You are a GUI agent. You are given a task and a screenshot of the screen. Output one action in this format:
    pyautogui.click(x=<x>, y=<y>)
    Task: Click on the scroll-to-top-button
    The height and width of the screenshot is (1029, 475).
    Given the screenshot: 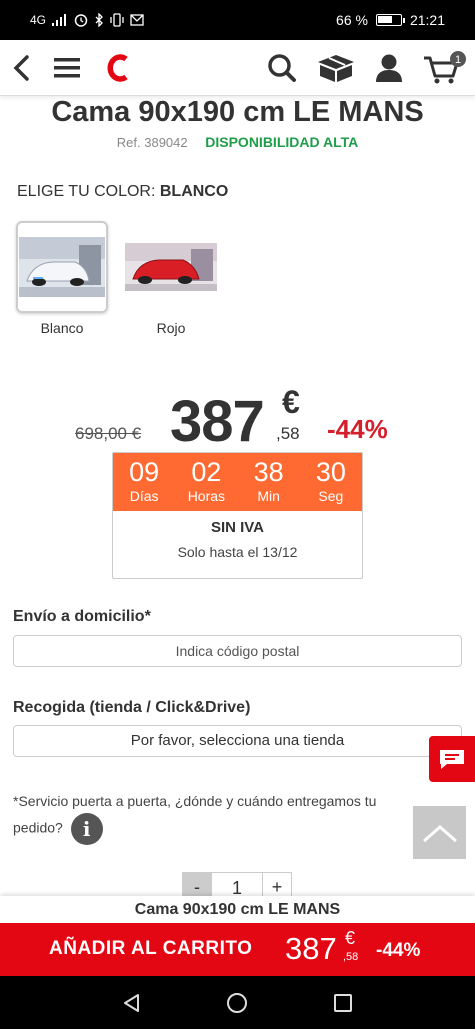 What is the action you would take?
    pyautogui.click(x=439, y=832)
    